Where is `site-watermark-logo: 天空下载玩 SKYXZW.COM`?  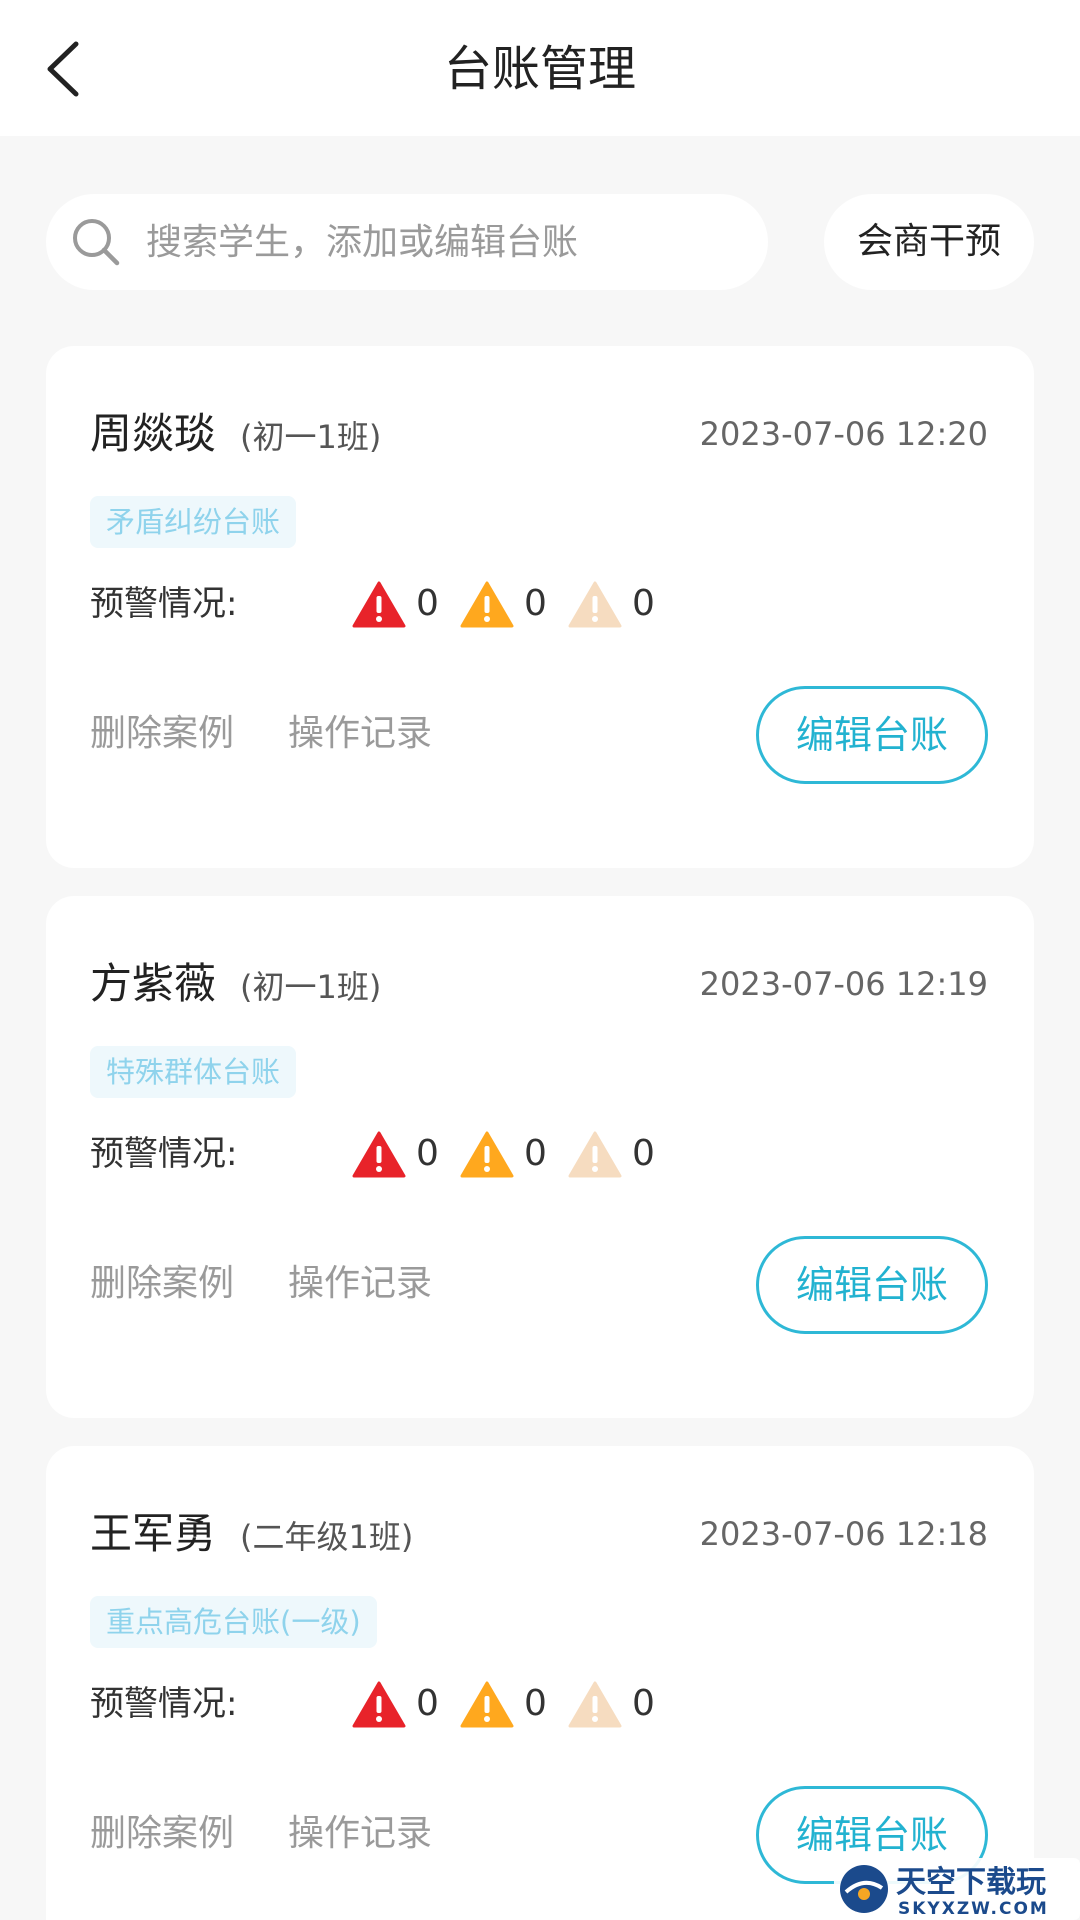
site-watermark-logo: 天空下载玩 SKYXZW.COM is located at coordinates (957, 1889).